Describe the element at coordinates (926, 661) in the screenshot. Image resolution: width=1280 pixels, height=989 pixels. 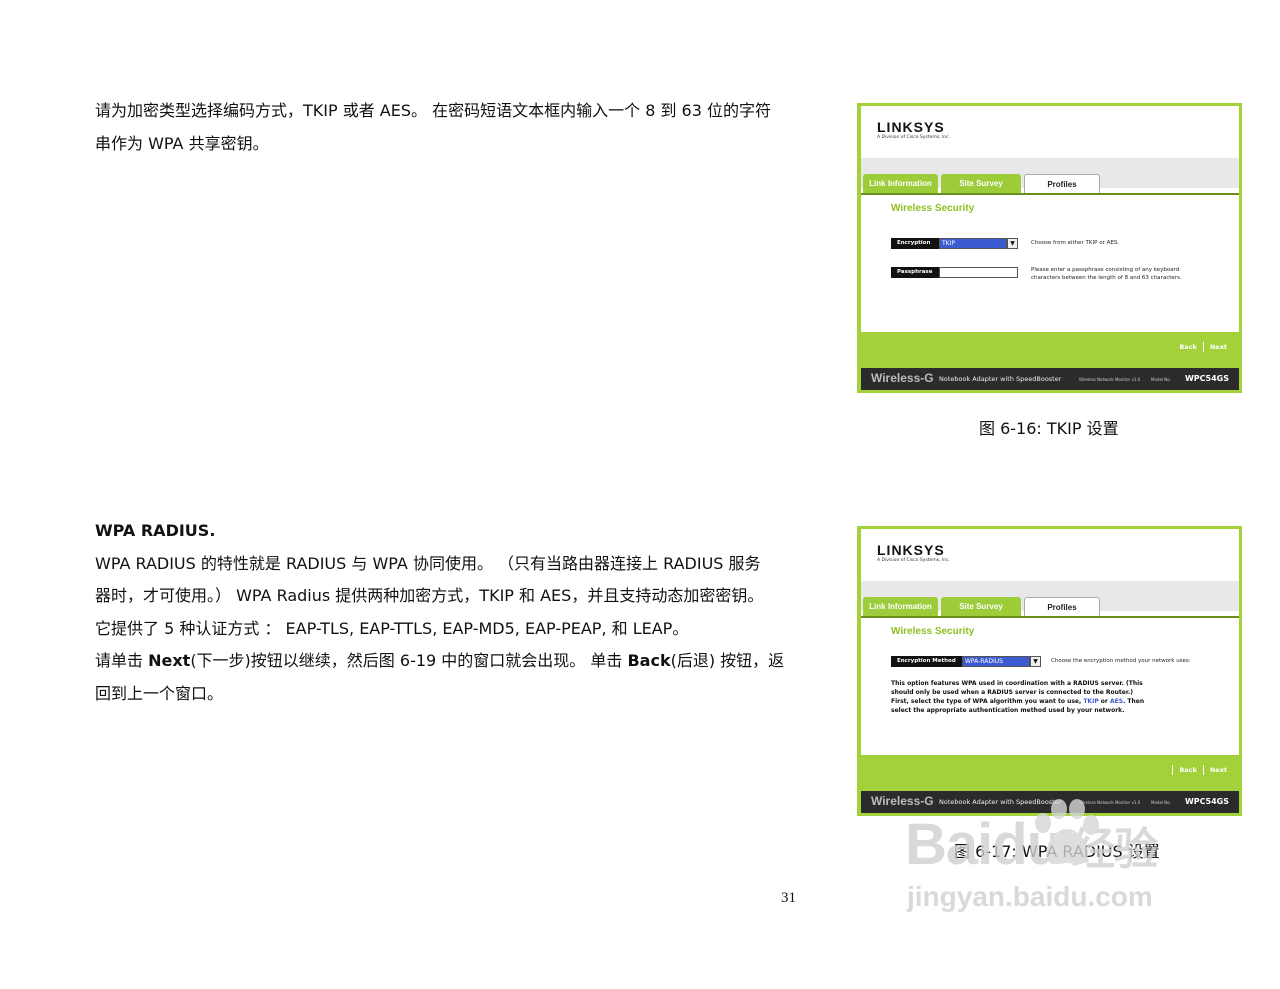
I see `encryption-method-label: Encryption Method` at that location.